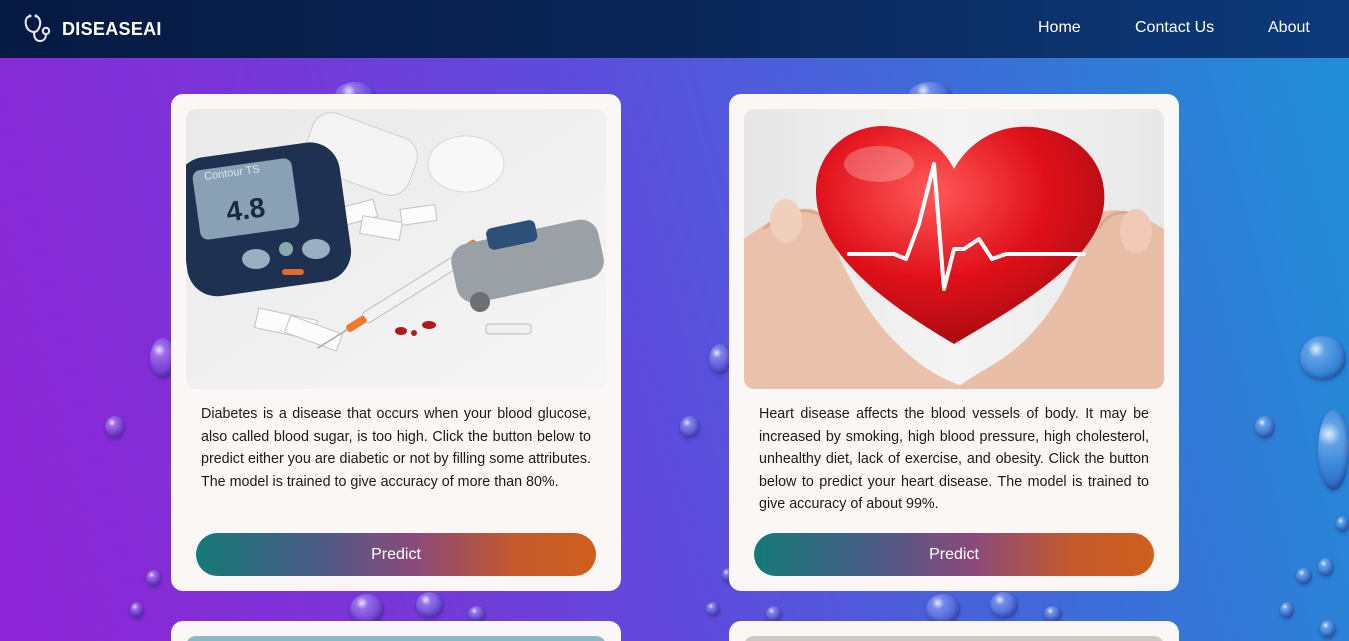 The height and width of the screenshot is (641, 1349). Describe the element at coordinates (1289, 28) in the screenshot. I see `nav-about-link: About` at that location.